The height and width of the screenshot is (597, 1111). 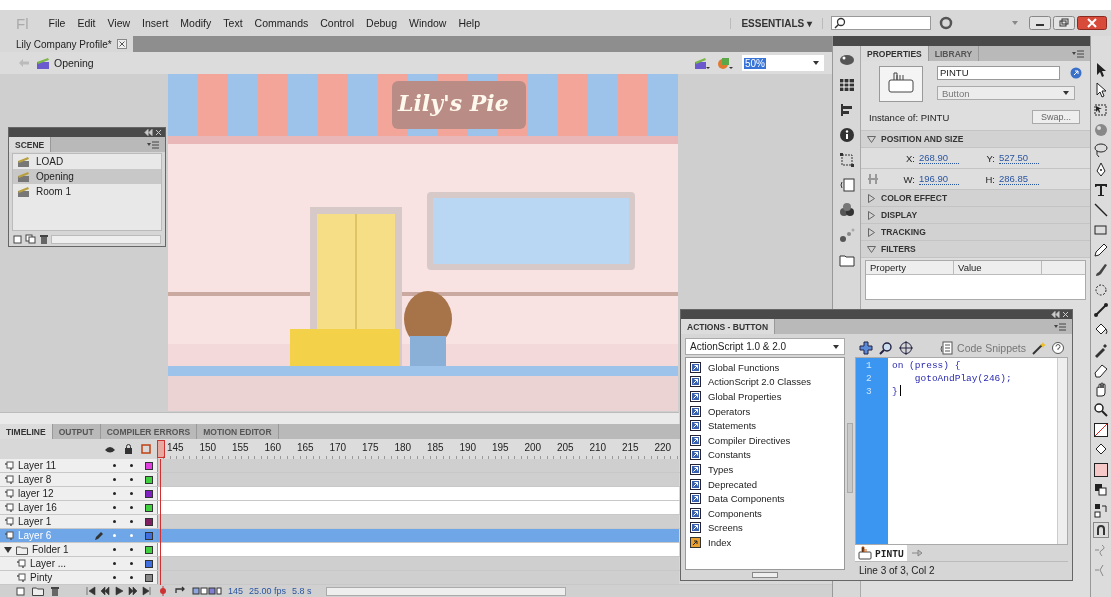 What do you see at coordinates (725, 63) in the screenshot?
I see `edit-symbol-icon` at bounding box center [725, 63].